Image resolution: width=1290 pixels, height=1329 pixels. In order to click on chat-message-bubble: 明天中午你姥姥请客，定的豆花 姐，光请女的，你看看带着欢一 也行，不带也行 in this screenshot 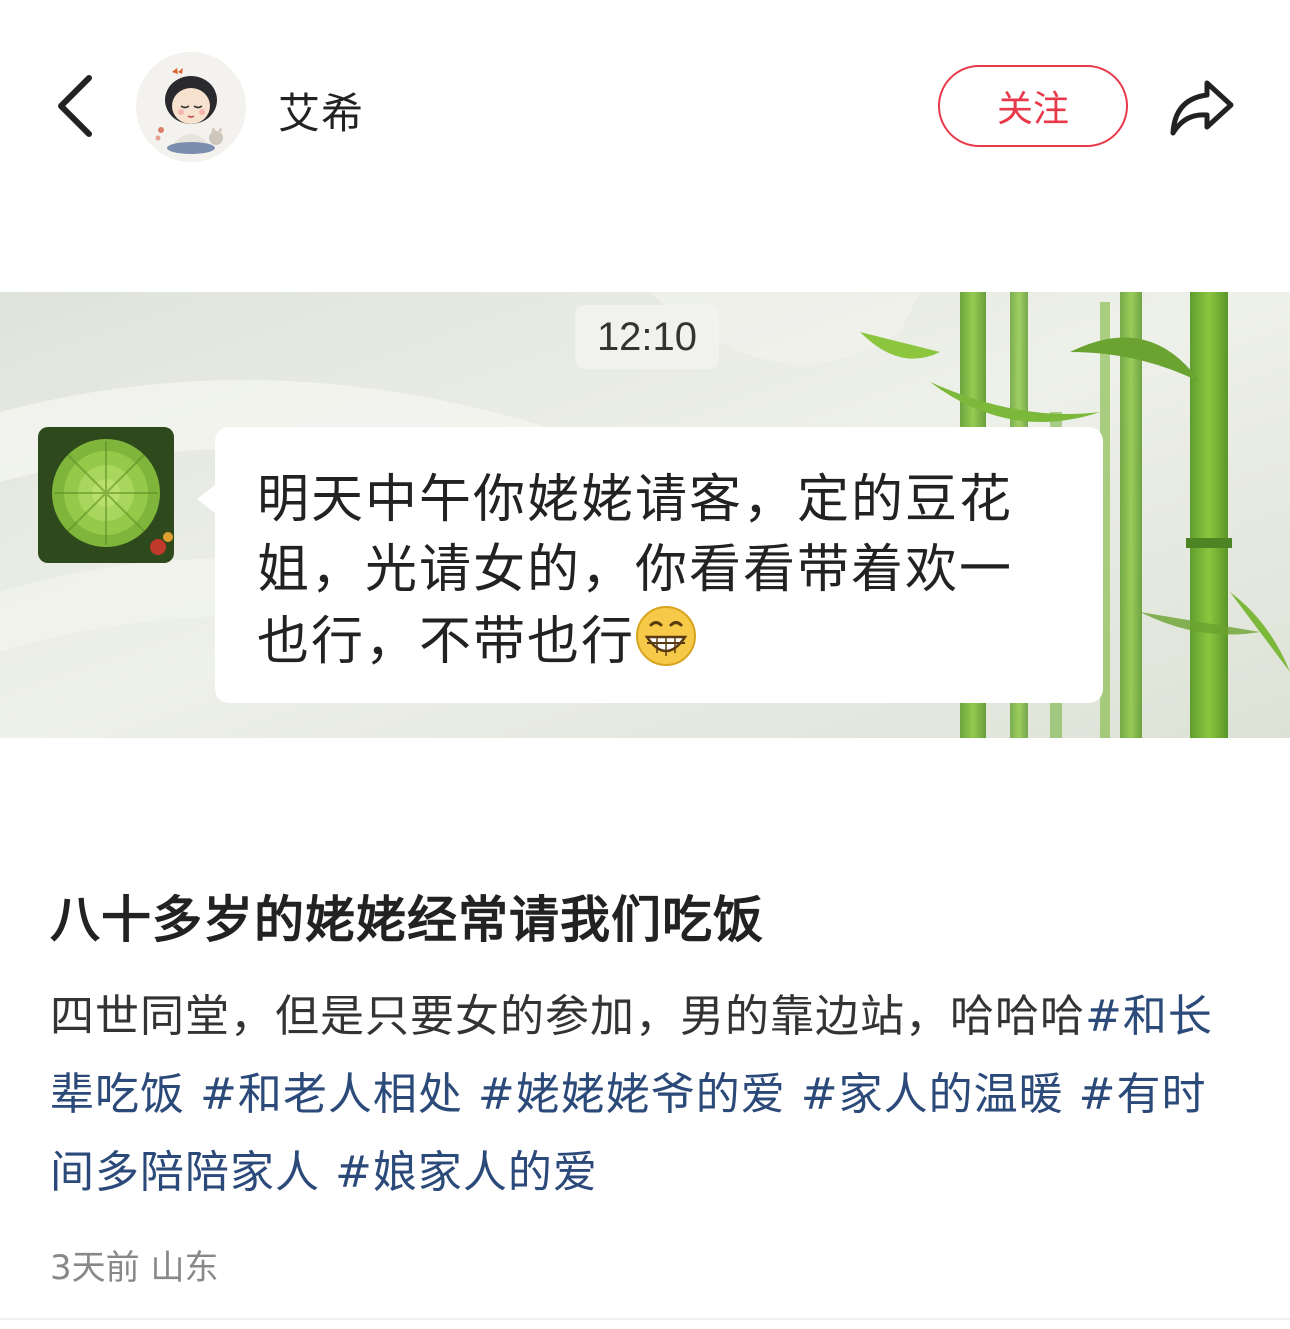, I will do `click(650, 565)`.